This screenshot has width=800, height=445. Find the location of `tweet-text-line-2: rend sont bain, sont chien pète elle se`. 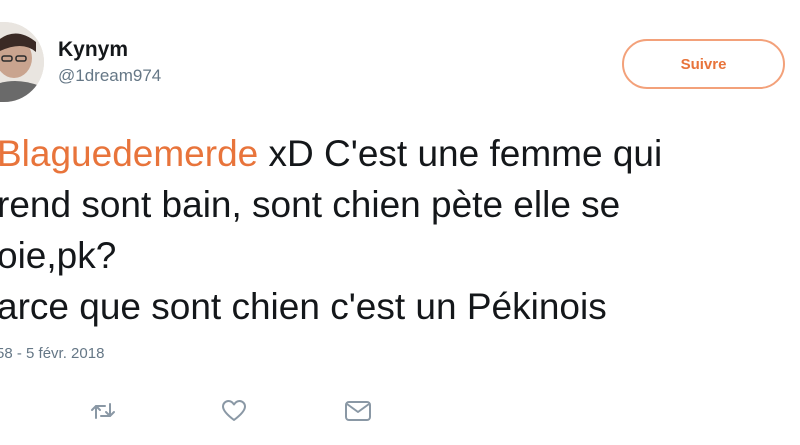

tweet-text-line-2: rend sont bain, sont chien pète elle se is located at coordinates (310, 204).